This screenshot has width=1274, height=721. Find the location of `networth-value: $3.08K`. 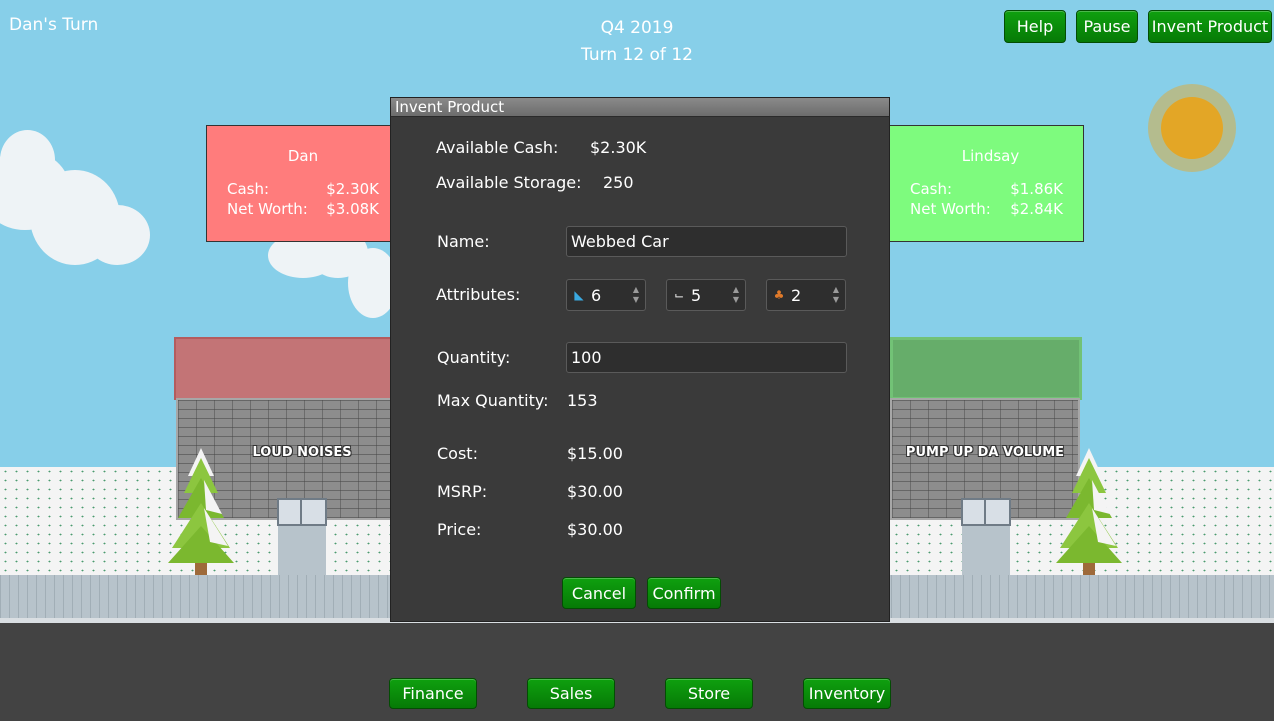

networth-value: $3.08K is located at coordinates (352, 209).